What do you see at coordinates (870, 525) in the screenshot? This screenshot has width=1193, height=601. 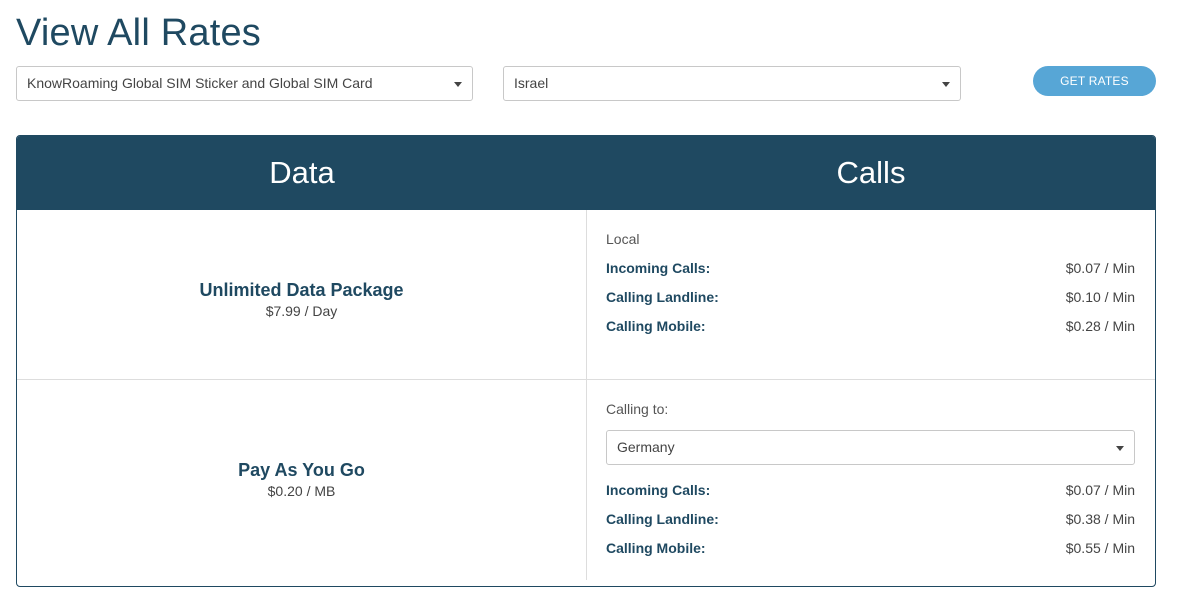 I see `rate-row-landline: Calling Landline: $0.38 / Min` at bounding box center [870, 525].